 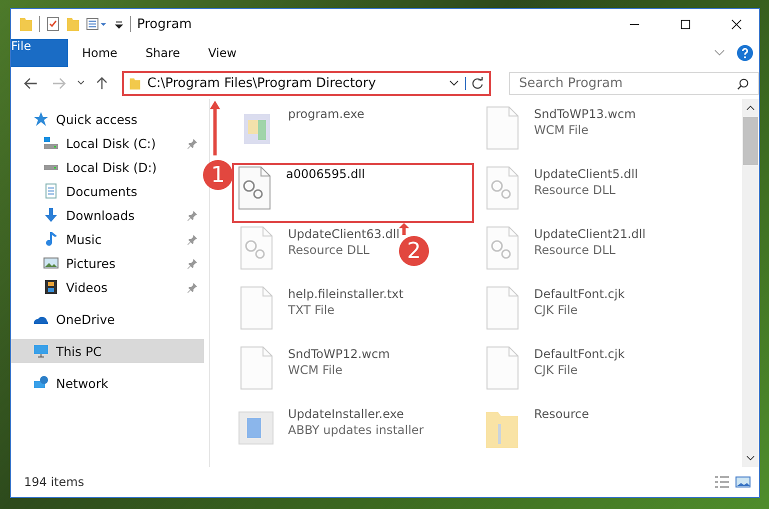 What do you see at coordinates (743, 482) in the screenshot?
I see `large-icons-view-icon` at bounding box center [743, 482].